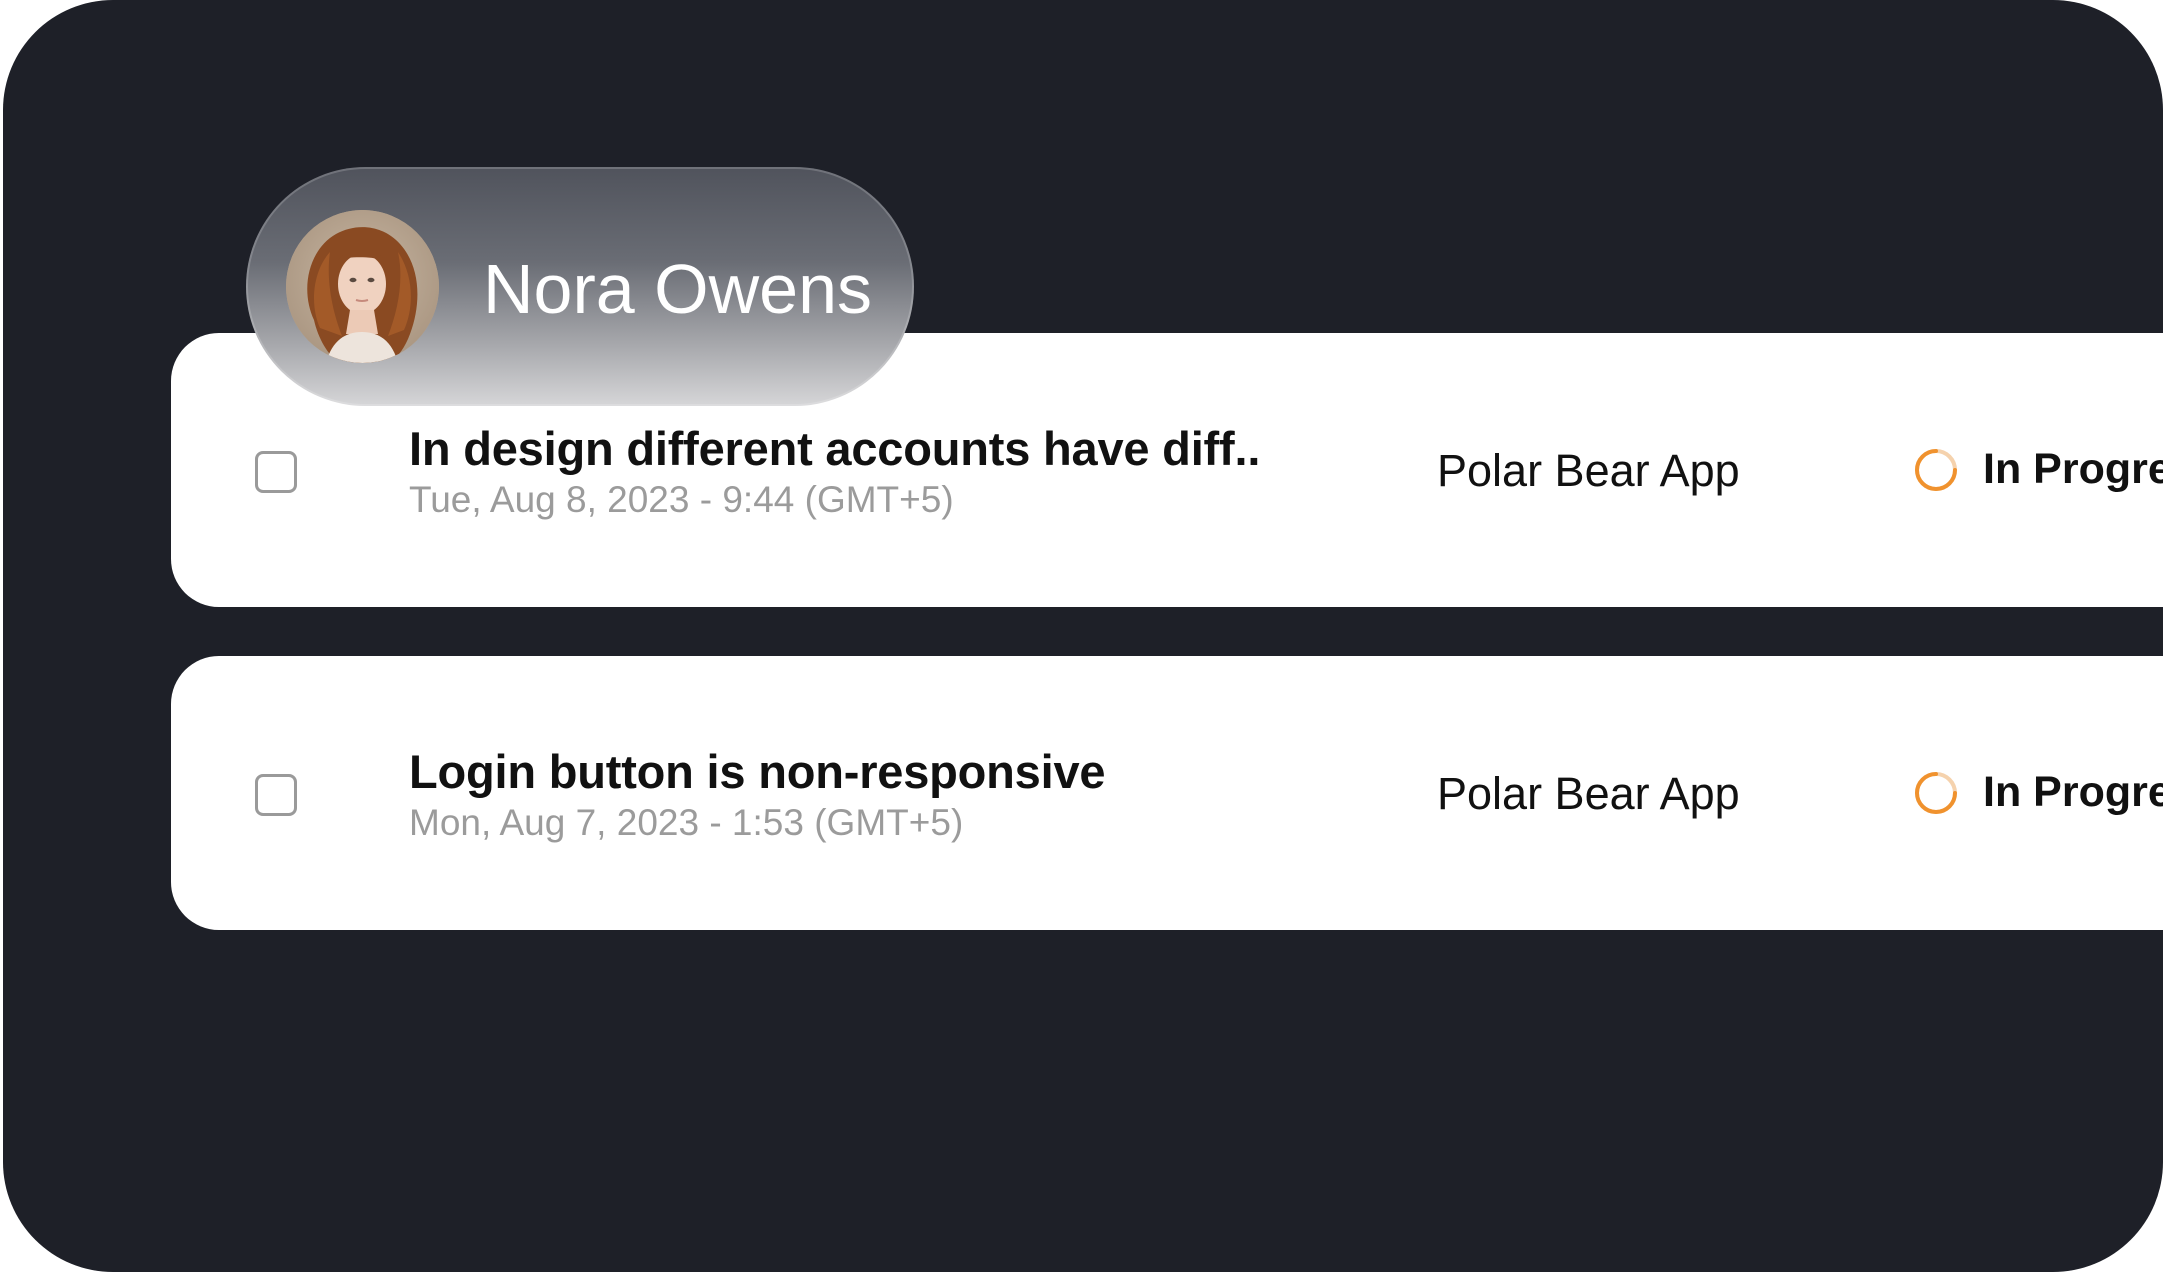  Describe the element at coordinates (757, 771) in the screenshot. I see `task-title: Login button is non-responsive` at that location.